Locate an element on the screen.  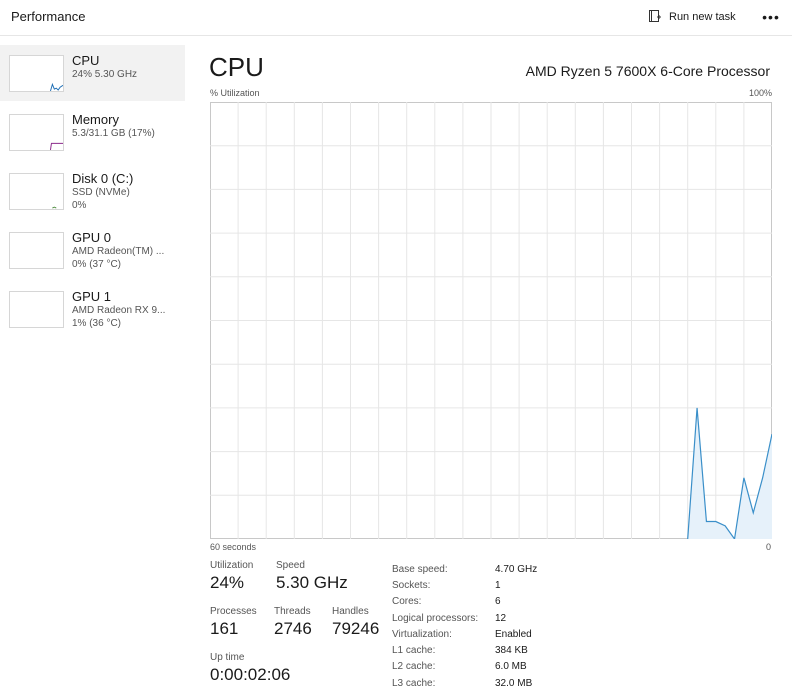
processor-name: AMD Ryzen 5 7600X 6-Core Processor is located at coordinates (647, 71).